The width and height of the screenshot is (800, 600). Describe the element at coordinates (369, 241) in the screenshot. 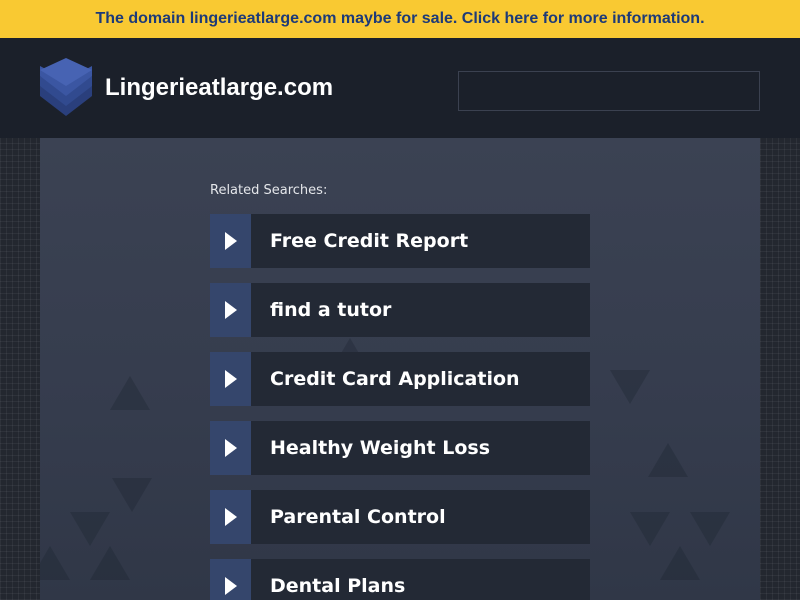

I see `link-label: Free Credit Report` at that location.